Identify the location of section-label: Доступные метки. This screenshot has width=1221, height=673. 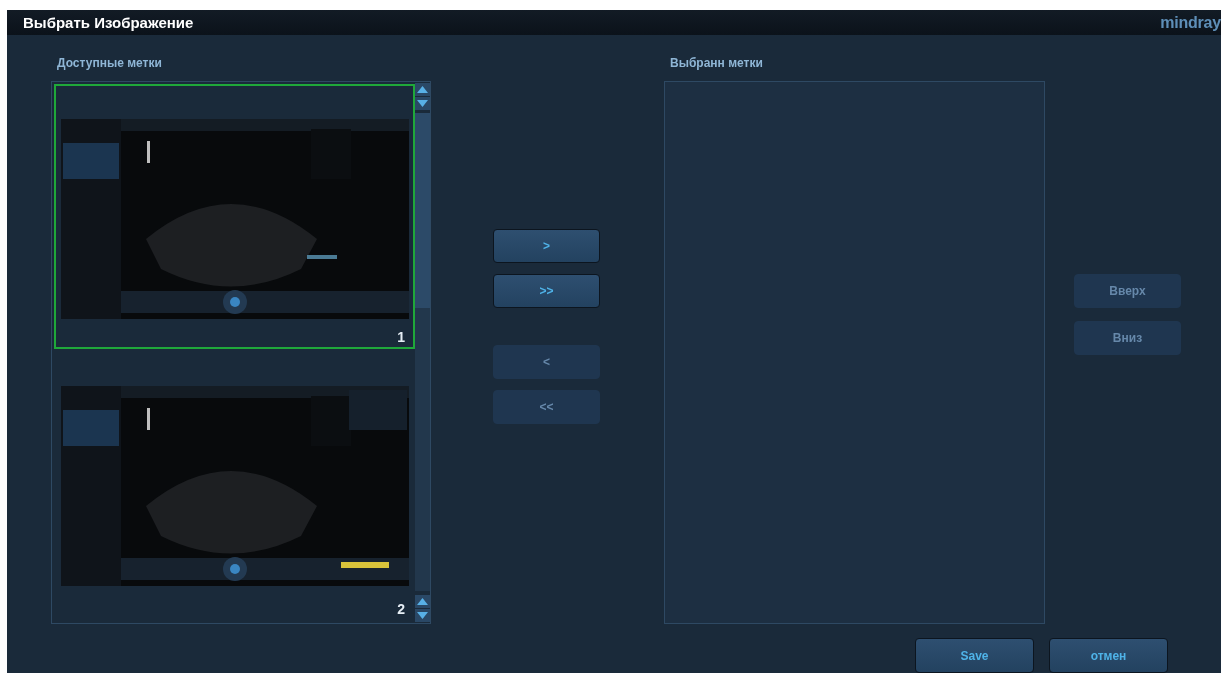
(110, 63).